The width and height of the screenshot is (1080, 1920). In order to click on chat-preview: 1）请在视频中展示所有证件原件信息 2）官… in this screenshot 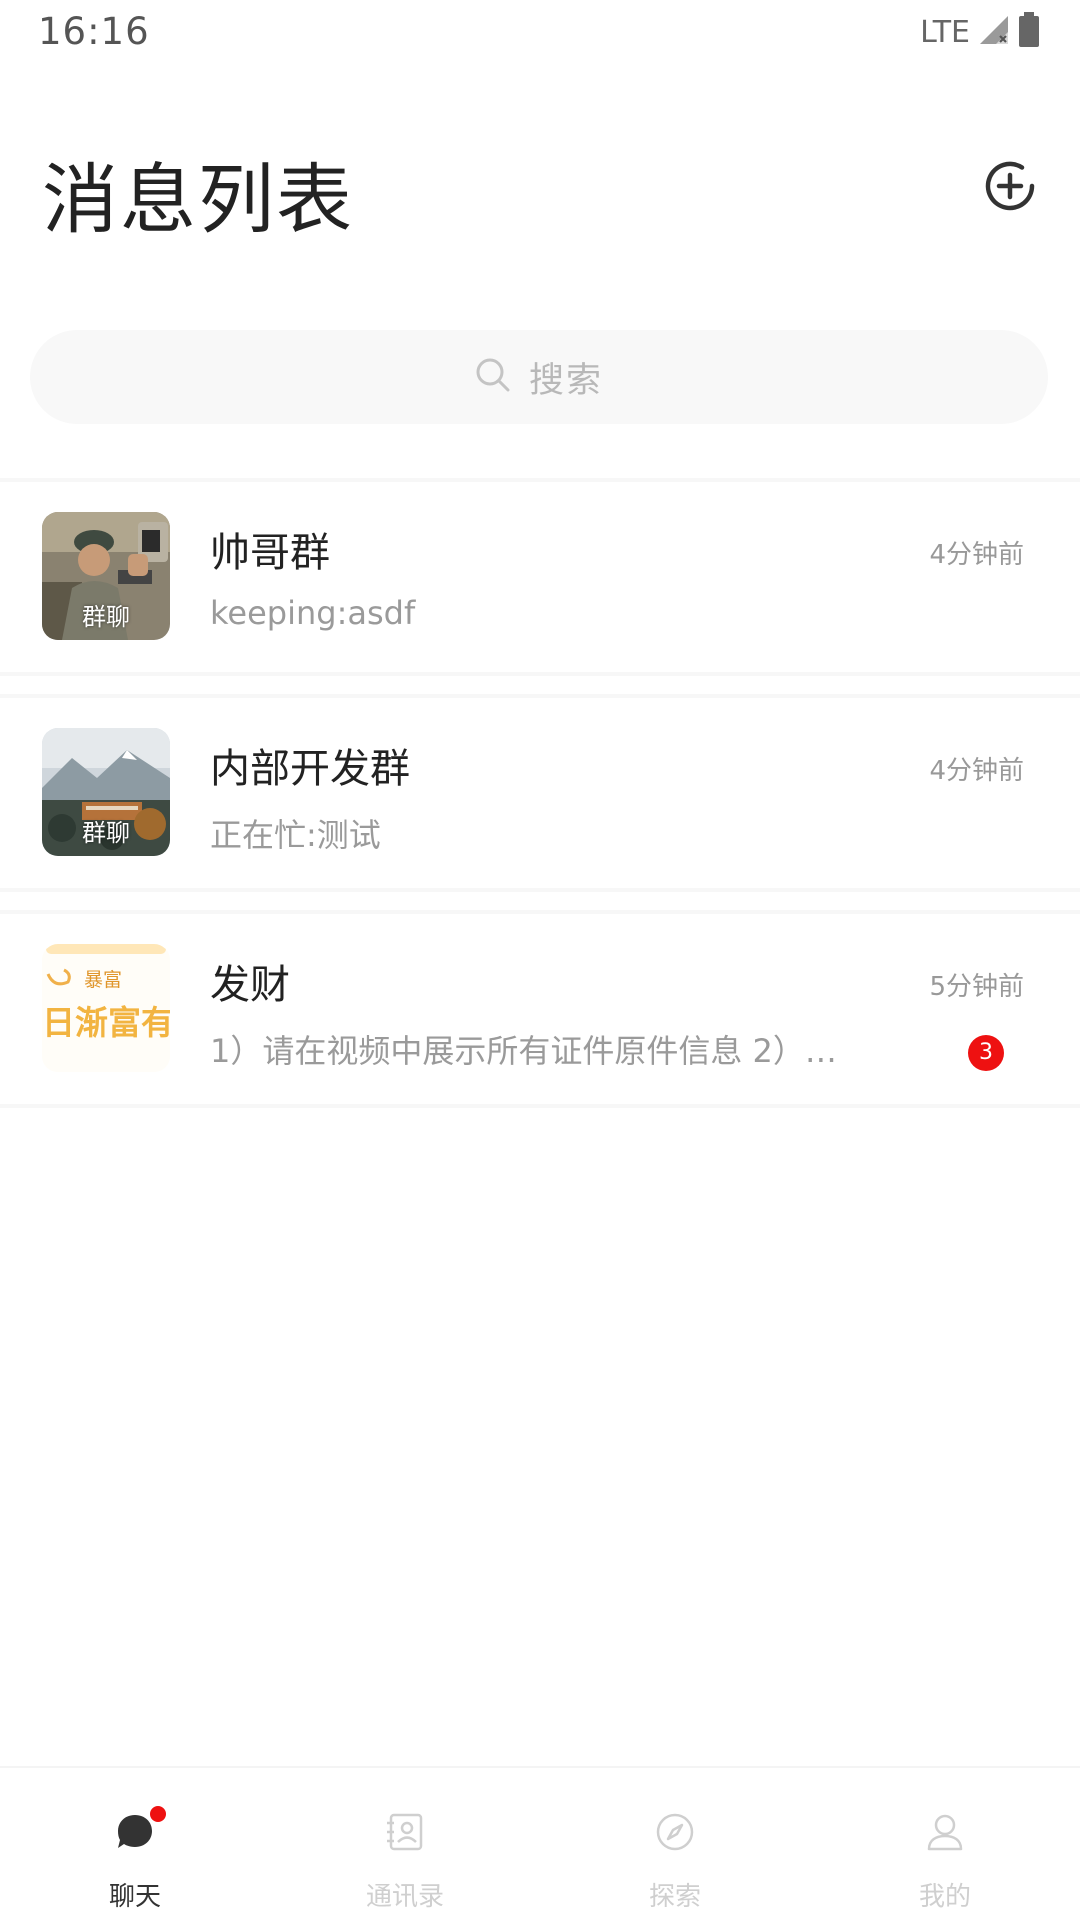, I will do `click(530, 1051)`.